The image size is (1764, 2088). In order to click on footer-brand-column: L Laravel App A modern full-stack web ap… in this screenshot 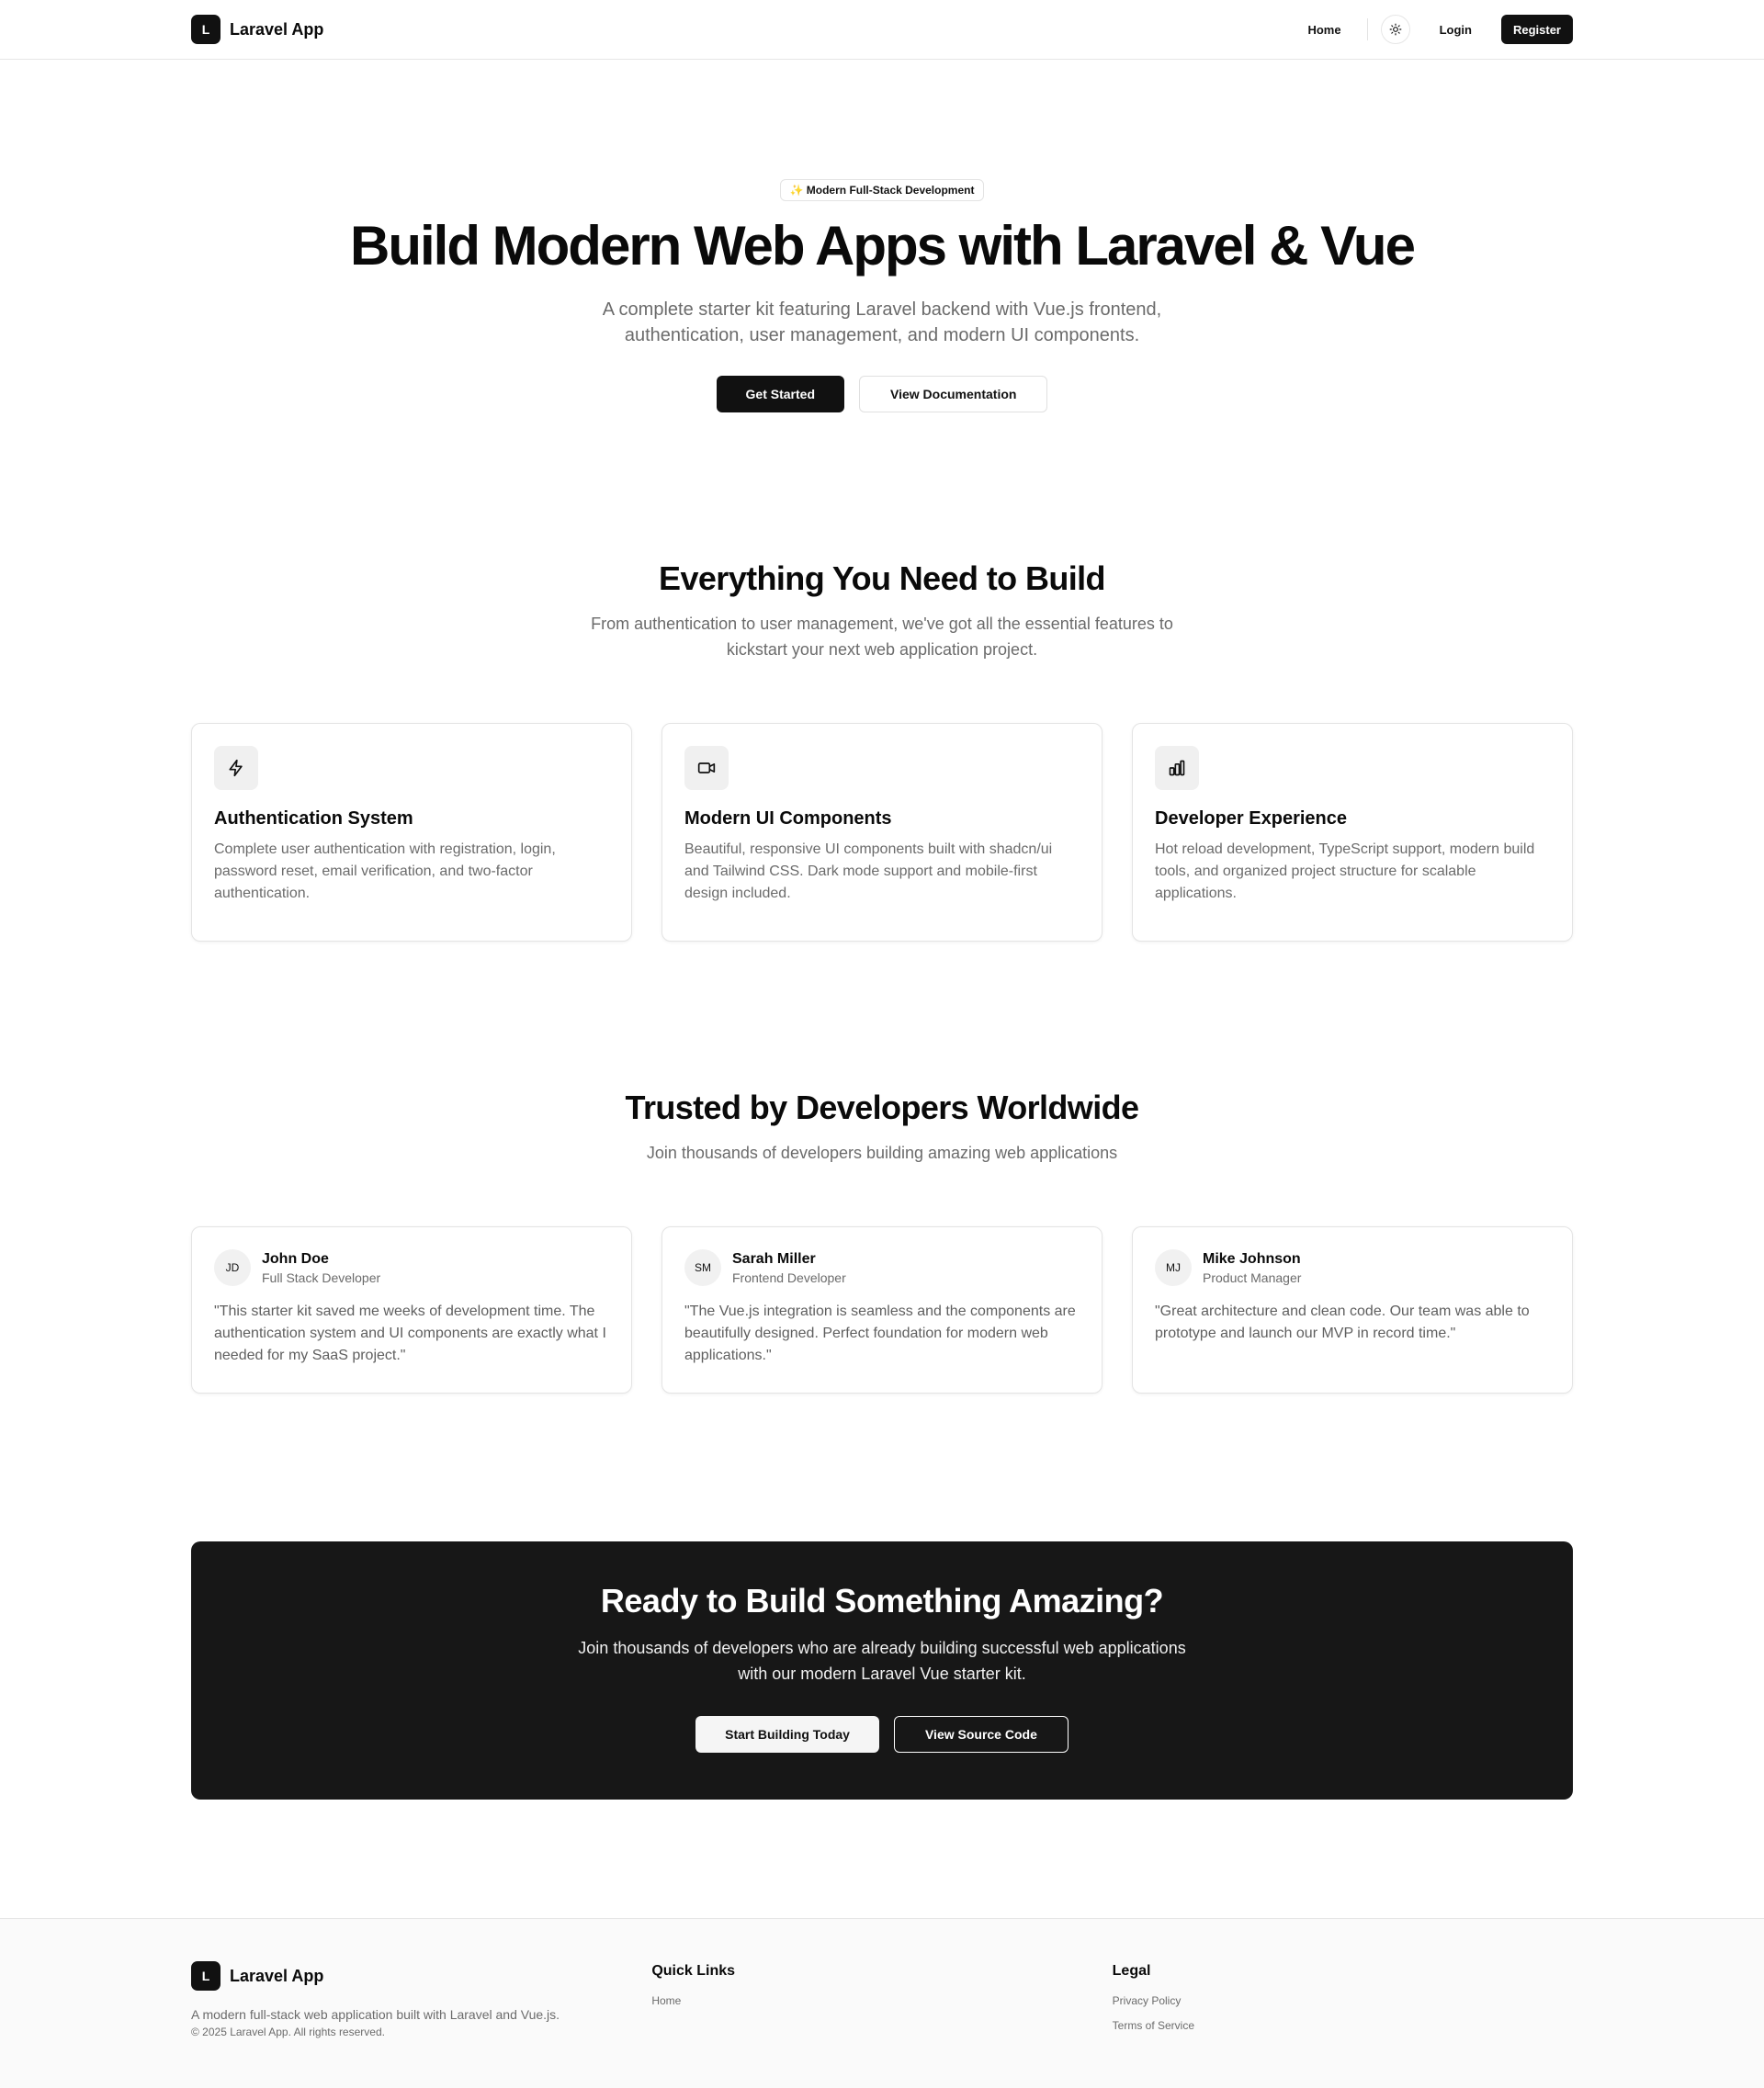, I will do `click(421, 1999)`.